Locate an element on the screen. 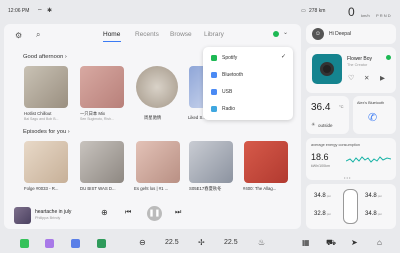  now-playing-artist: Philippa Brindy is located at coordinates (48, 218).